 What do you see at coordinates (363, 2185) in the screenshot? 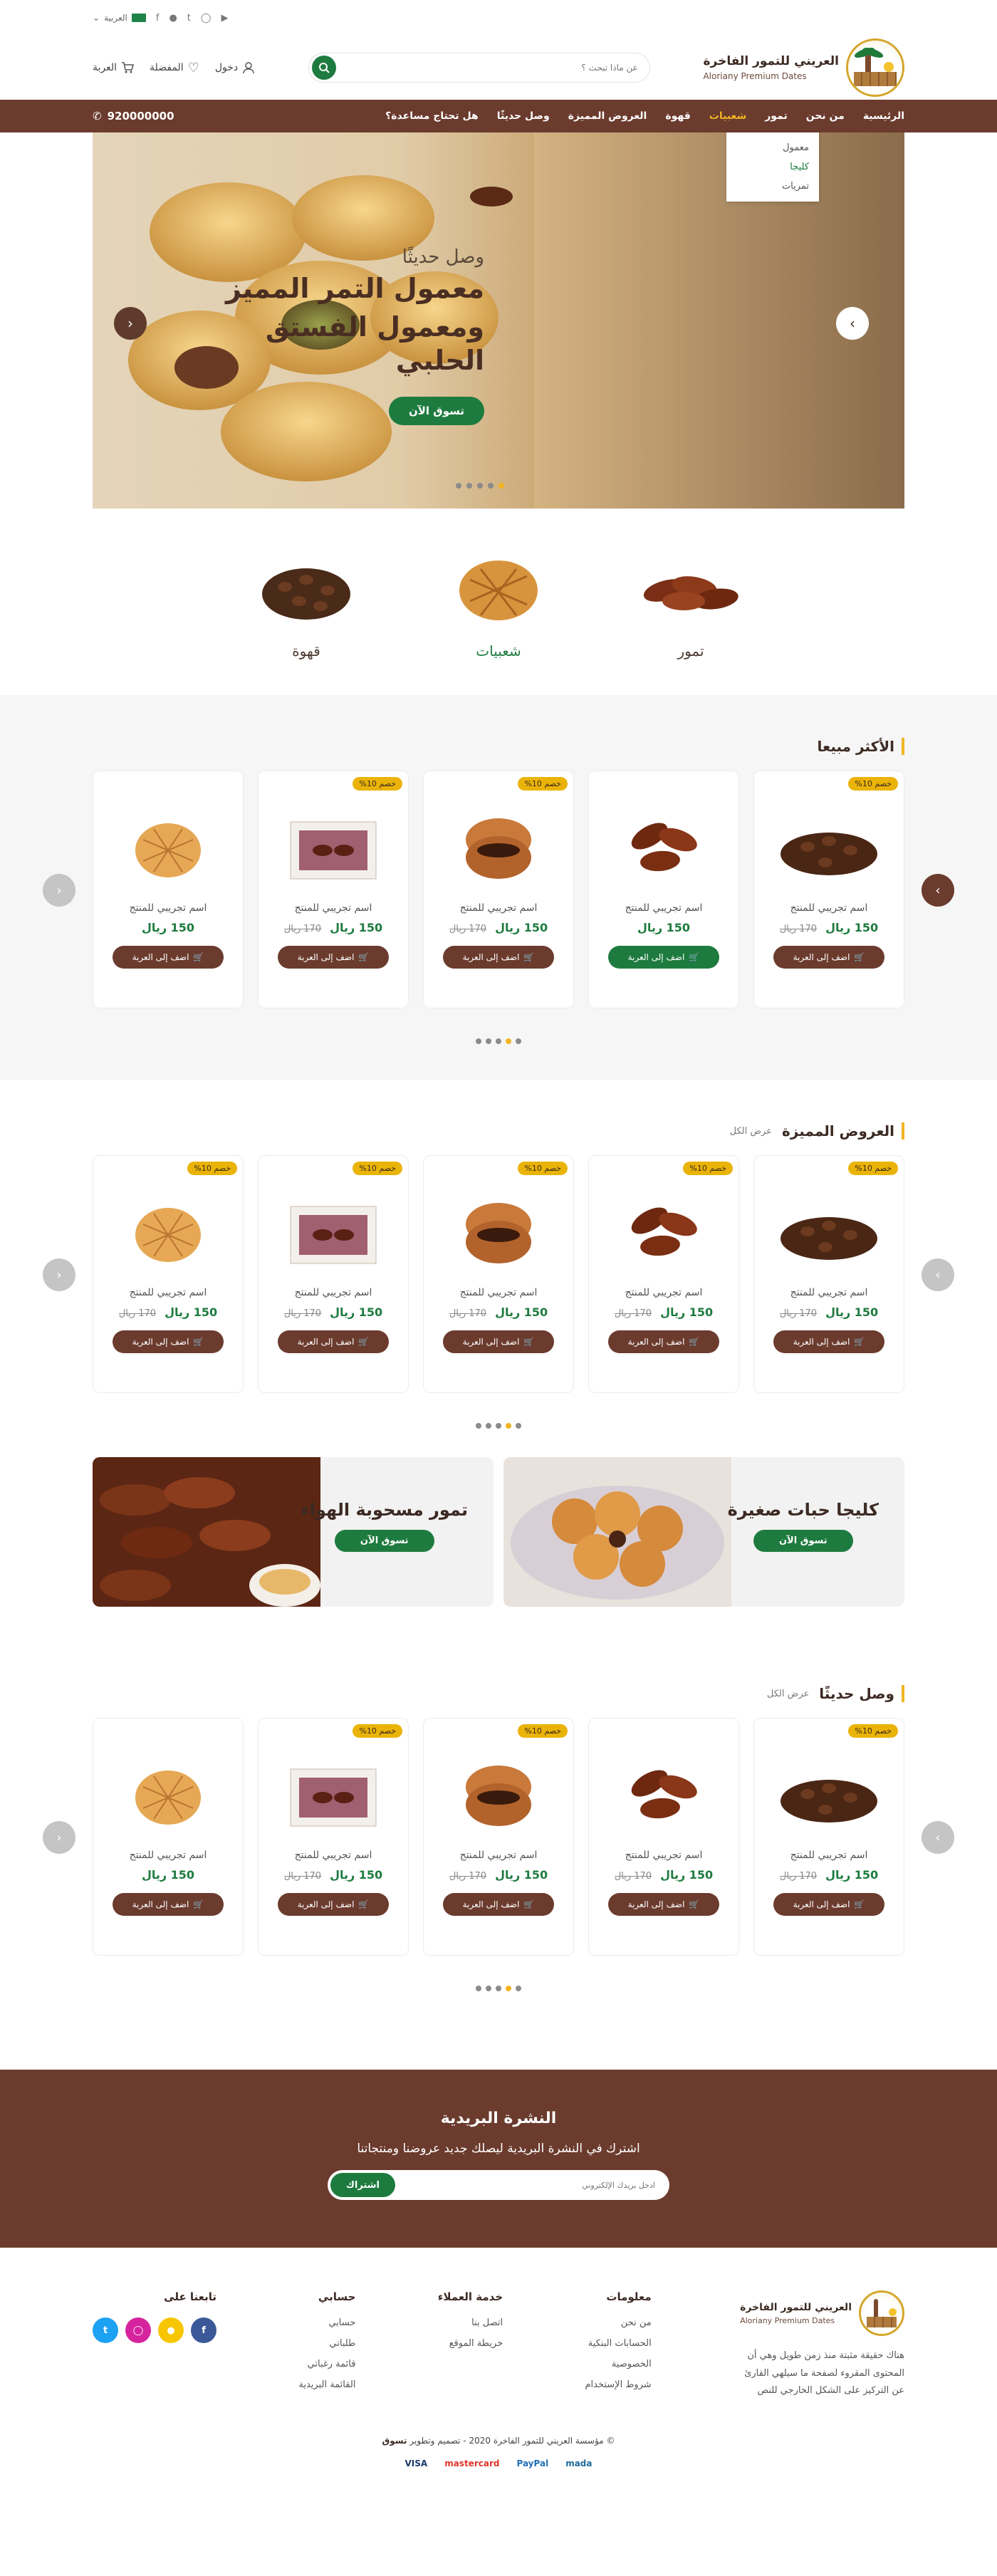
I see `newsletter-subscribe-button: اشتراك` at bounding box center [363, 2185].